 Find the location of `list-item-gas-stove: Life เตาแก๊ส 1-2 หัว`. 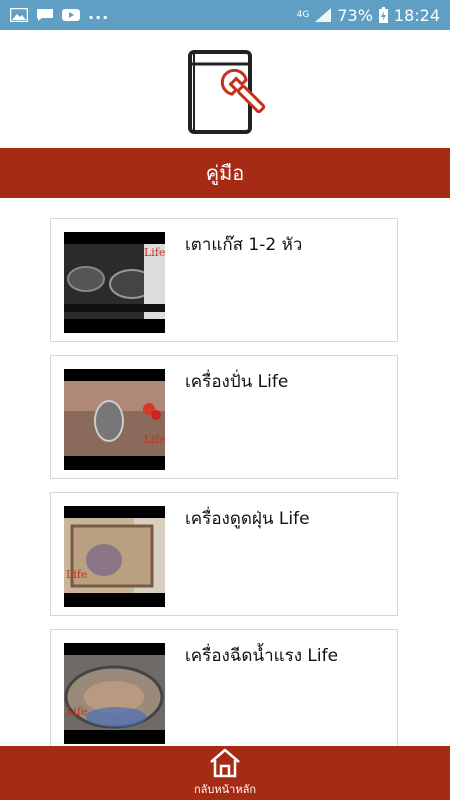

list-item-gas-stove: Life เตาแก๊ส 1-2 หัว is located at coordinates (224, 280).